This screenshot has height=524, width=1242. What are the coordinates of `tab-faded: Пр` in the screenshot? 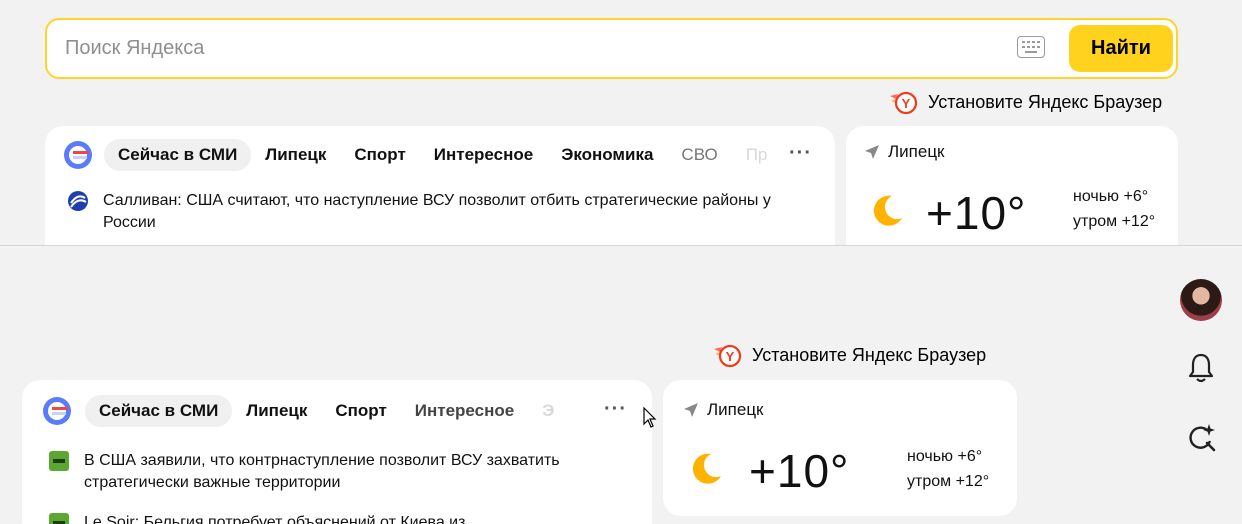 It's located at (757, 155).